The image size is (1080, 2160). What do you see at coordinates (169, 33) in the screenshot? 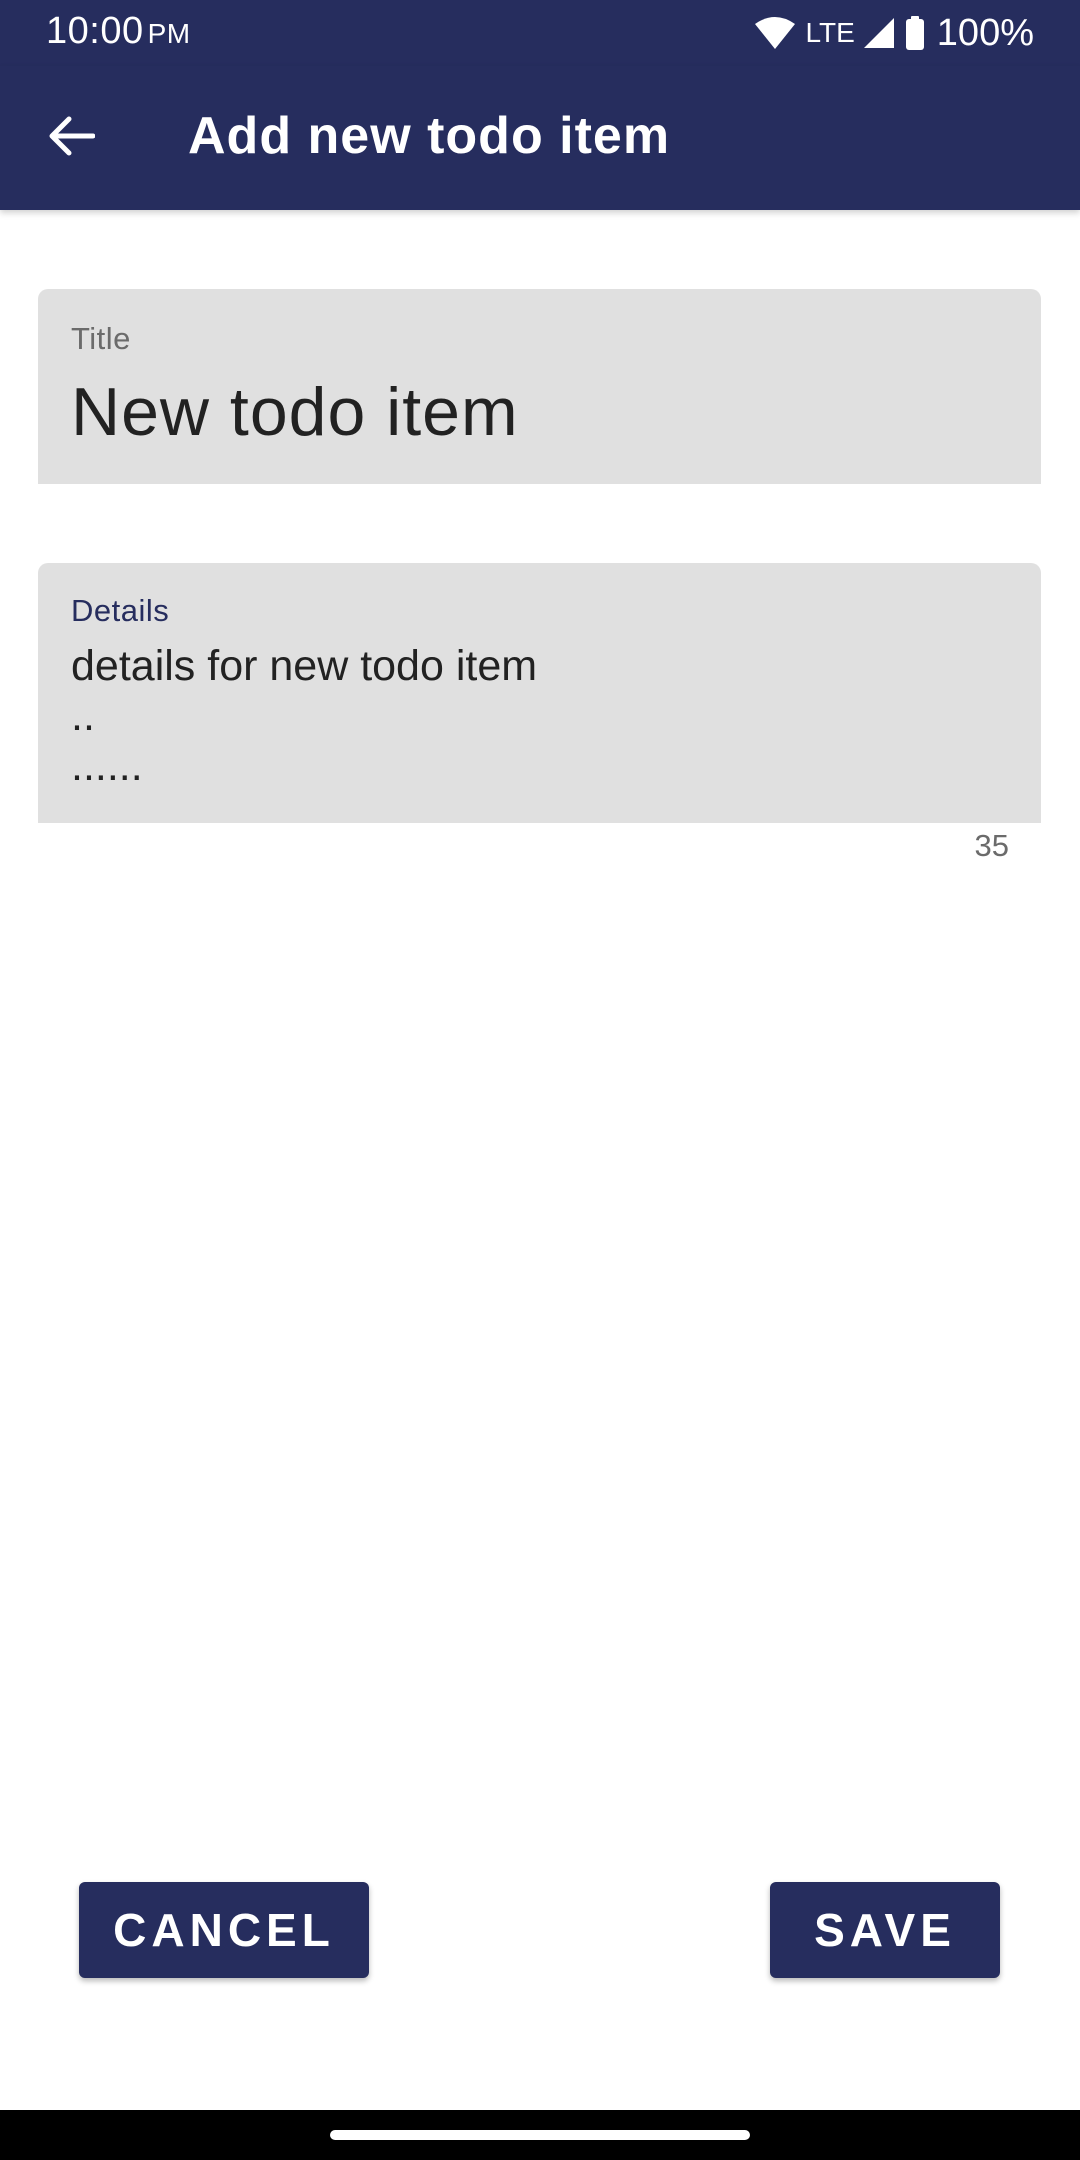
I see `status-ampm: PM` at bounding box center [169, 33].